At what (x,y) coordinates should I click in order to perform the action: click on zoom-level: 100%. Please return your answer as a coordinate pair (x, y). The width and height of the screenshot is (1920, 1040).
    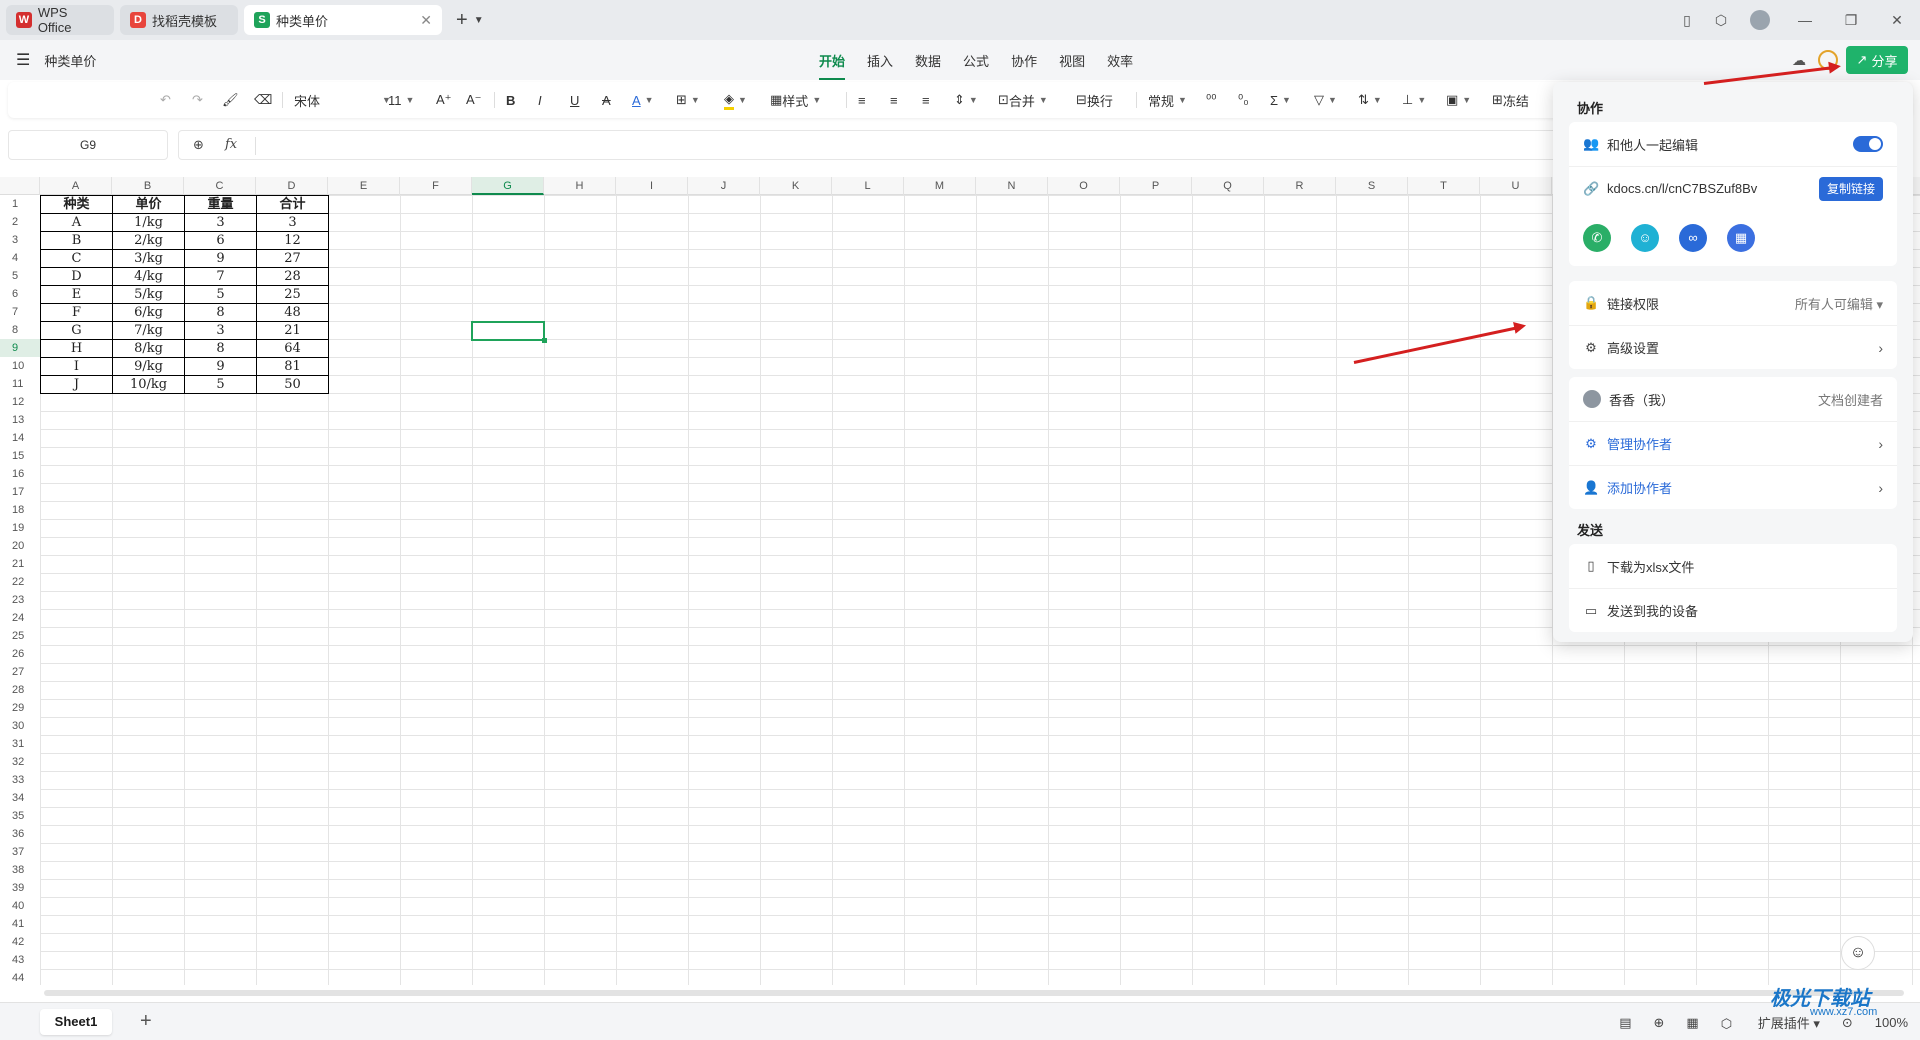
    Looking at the image, I should click on (1891, 1022).